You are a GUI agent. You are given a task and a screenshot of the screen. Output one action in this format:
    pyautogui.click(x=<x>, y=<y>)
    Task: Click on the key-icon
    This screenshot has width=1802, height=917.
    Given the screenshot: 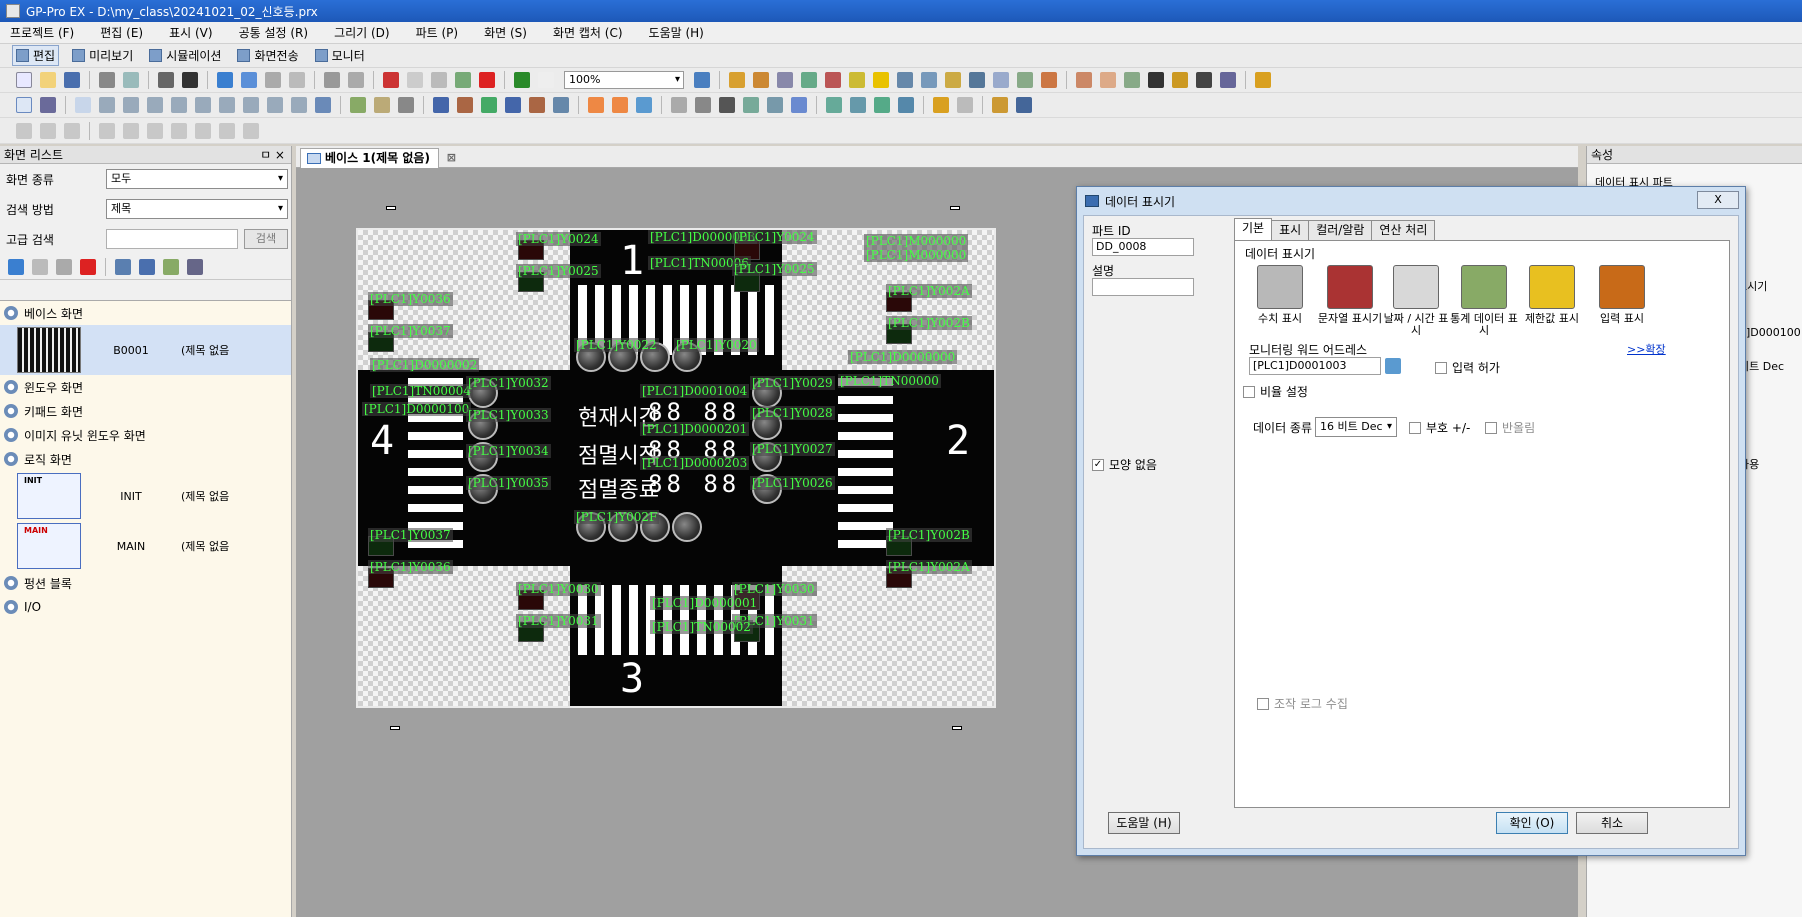 What is the action you would take?
    pyautogui.click(x=857, y=80)
    